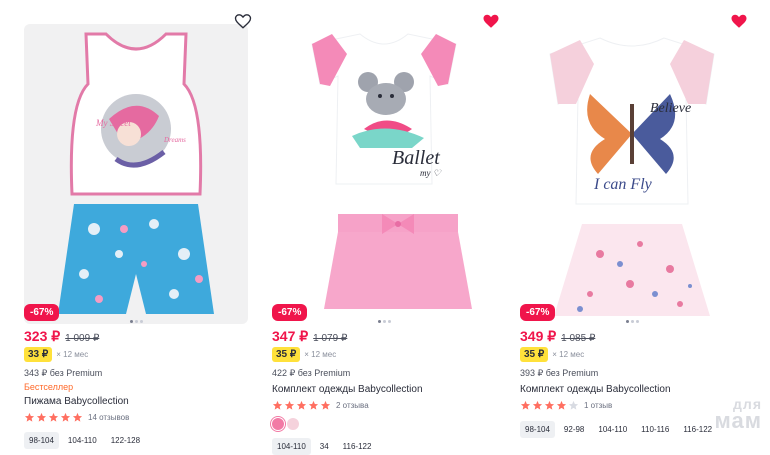 This screenshot has height=455, width=770. What do you see at coordinates (76, 401) in the screenshot?
I see `product-title: Пижама Babycollection` at bounding box center [76, 401].